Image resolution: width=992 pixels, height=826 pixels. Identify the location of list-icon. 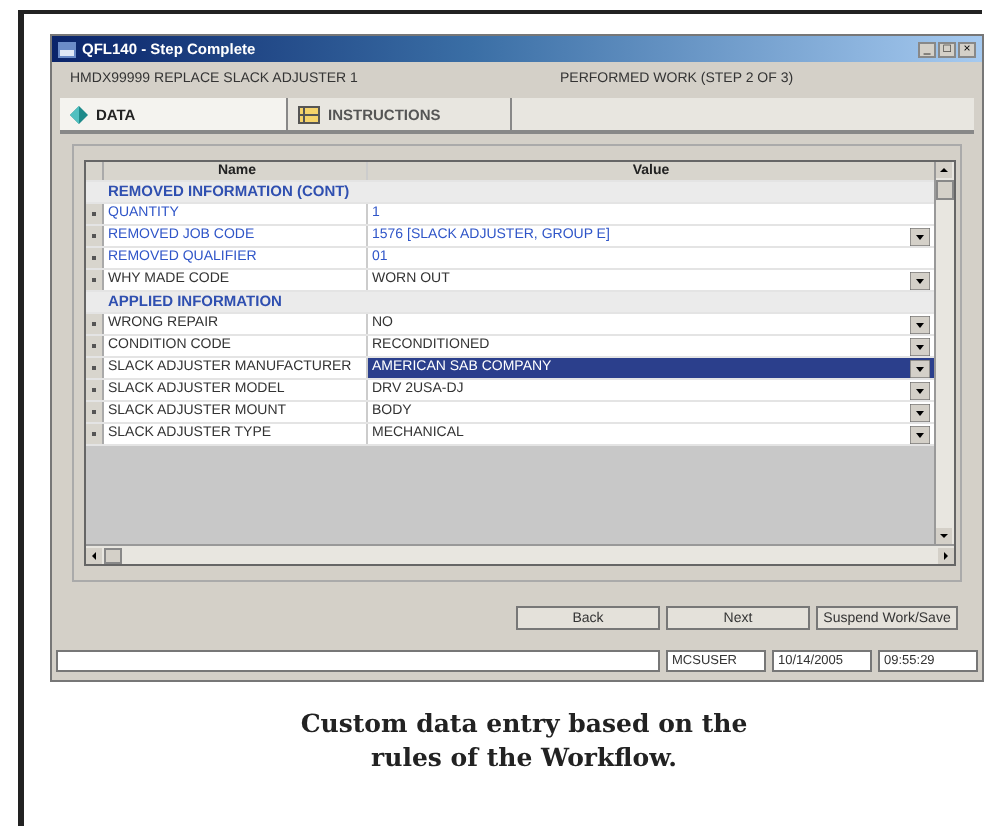
(309, 114).